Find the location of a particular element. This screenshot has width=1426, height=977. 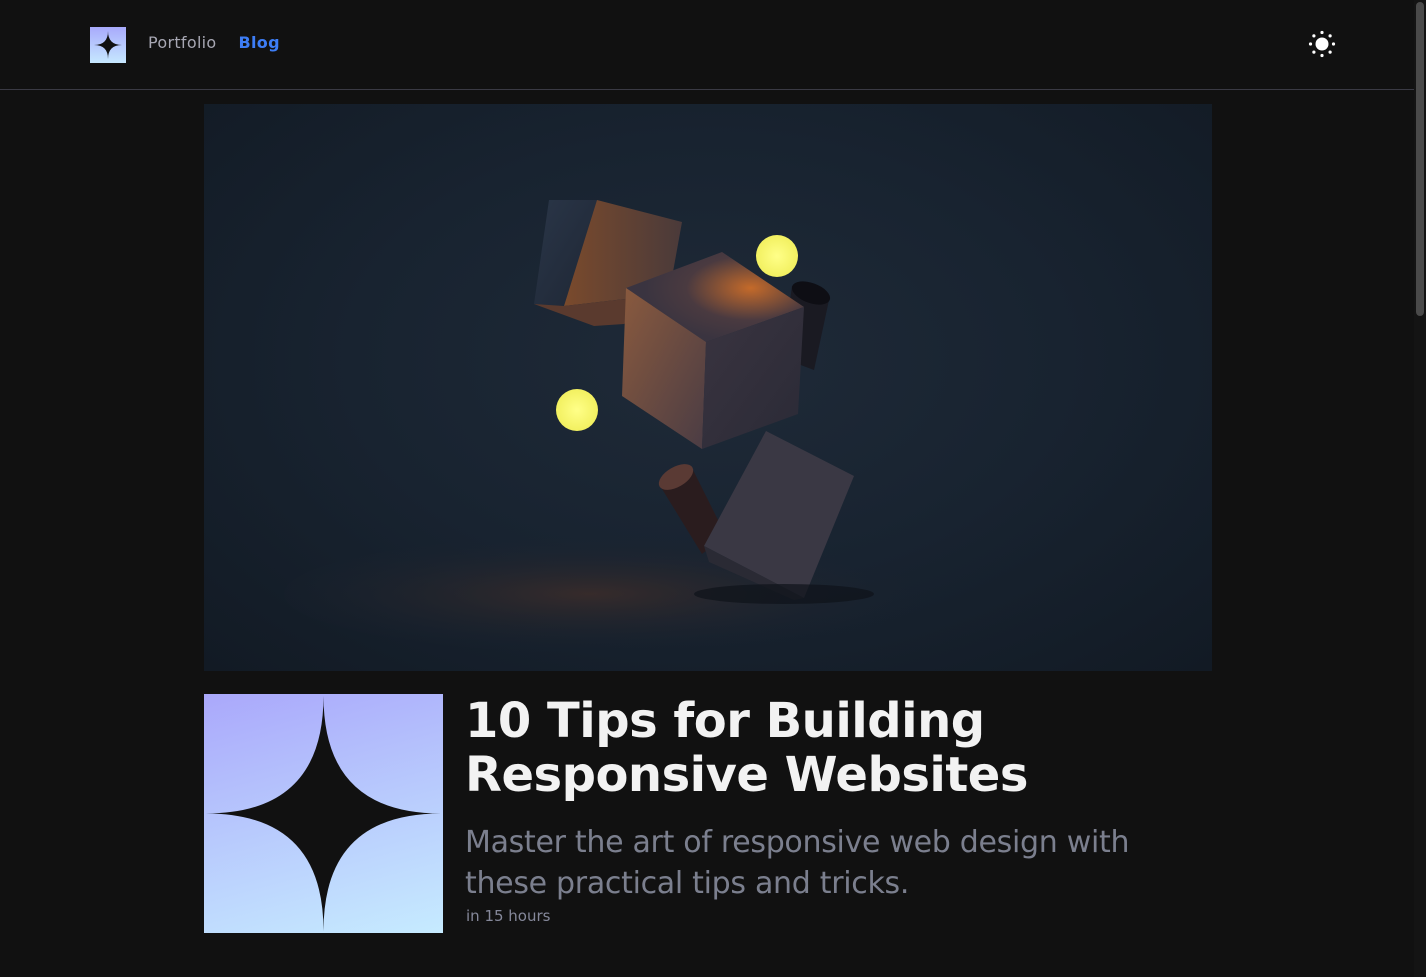

sparkle-star-logo-icon is located at coordinates (108, 45).